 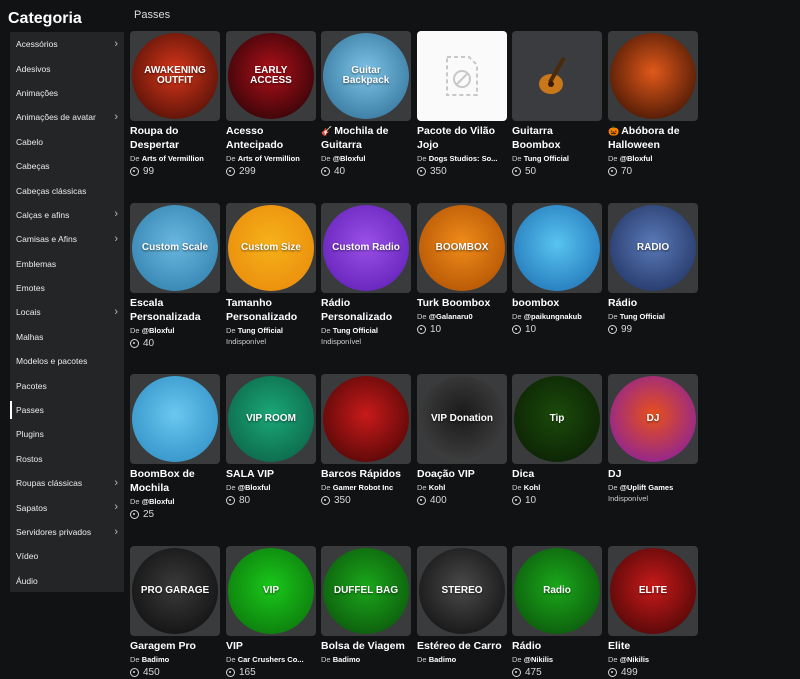 I want to click on pass-card: BoomBox de Mochila De @Bloxful 25, so click(x=175, y=447).